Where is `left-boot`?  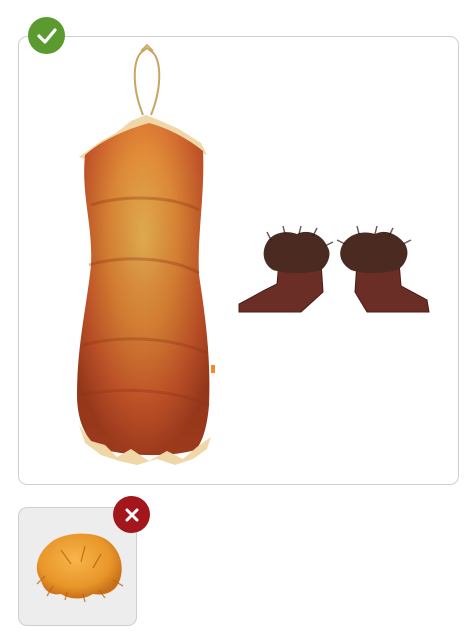
left-boot is located at coordinates (286, 269).